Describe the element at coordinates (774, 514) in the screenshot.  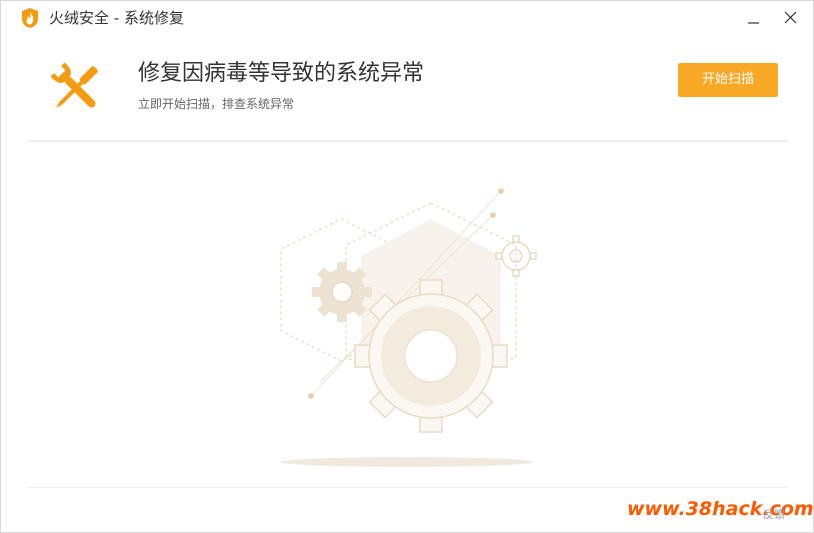
I see `feedback-link: 反馈` at that location.